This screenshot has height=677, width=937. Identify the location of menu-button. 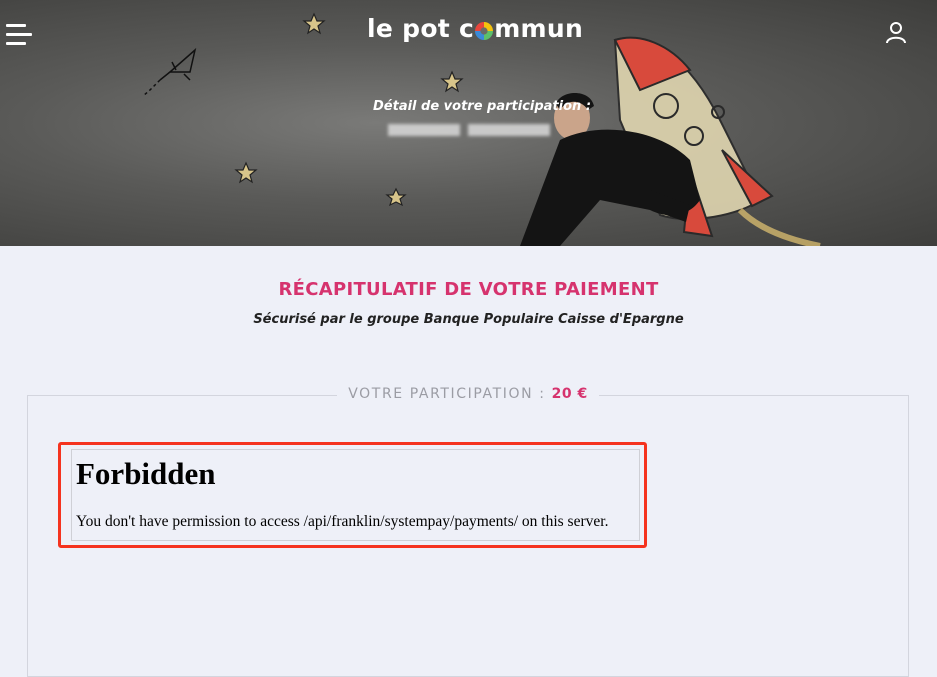
(19, 35).